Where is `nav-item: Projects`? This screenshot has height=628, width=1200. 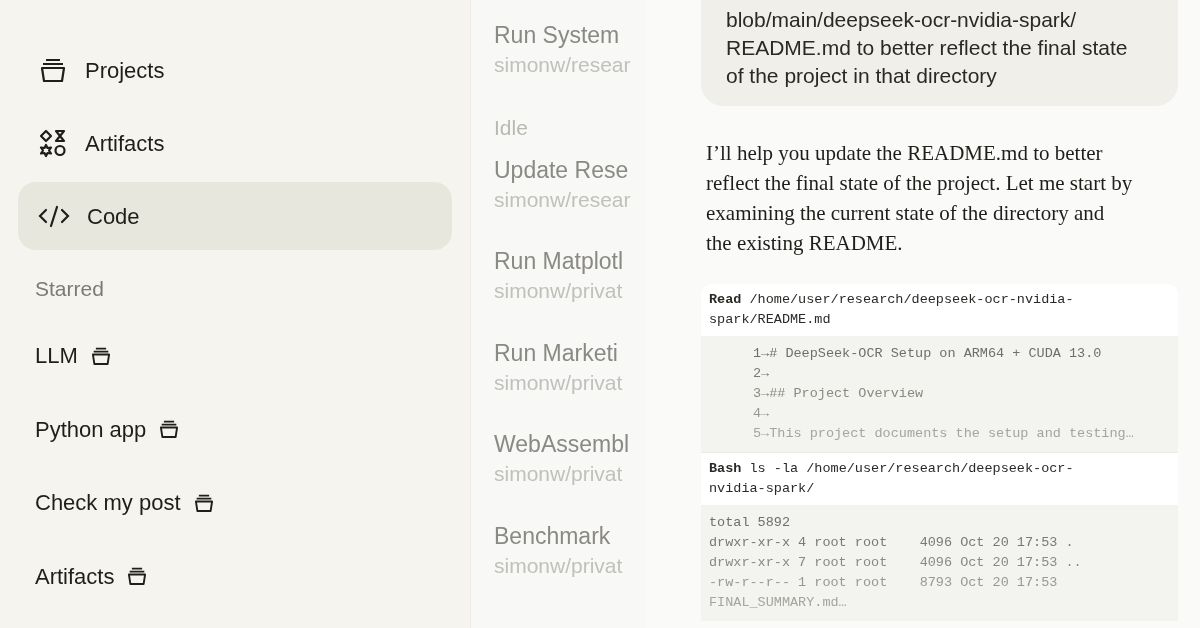 nav-item: Projects is located at coordinates (235, 70).